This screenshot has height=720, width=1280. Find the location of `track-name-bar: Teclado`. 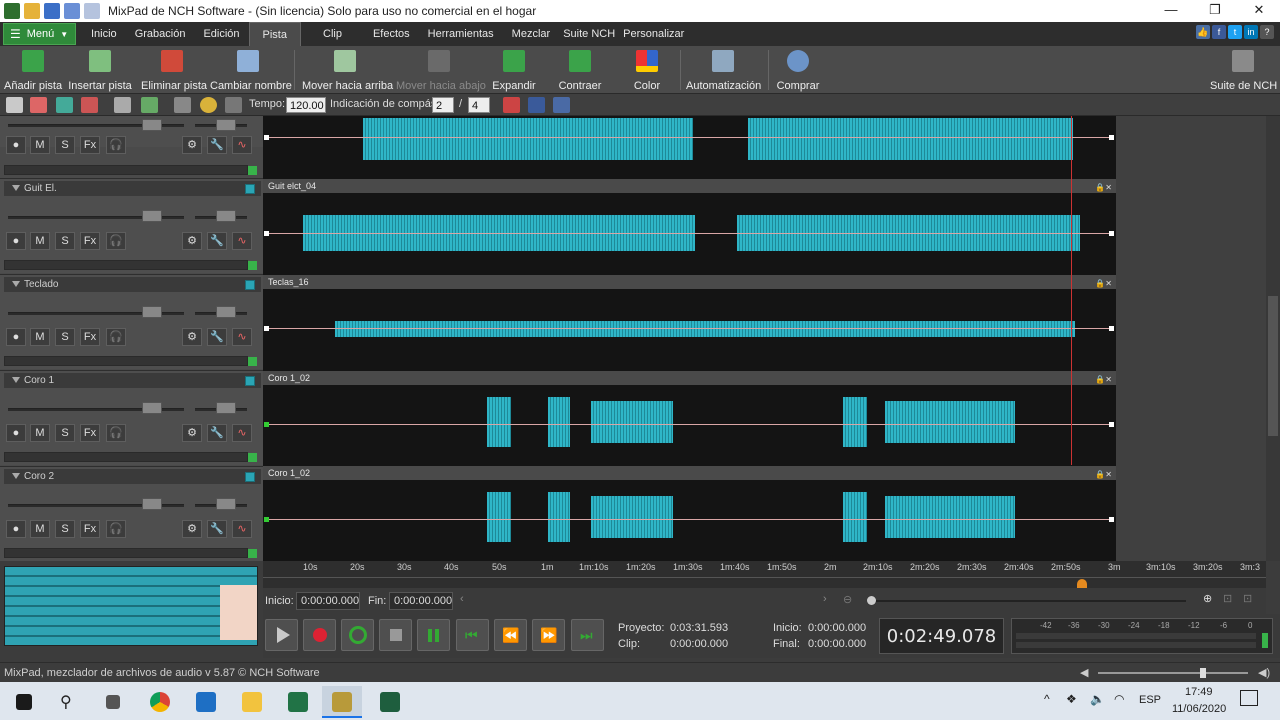

track-name-bar: Teclado is located at coordinates (132, 284).